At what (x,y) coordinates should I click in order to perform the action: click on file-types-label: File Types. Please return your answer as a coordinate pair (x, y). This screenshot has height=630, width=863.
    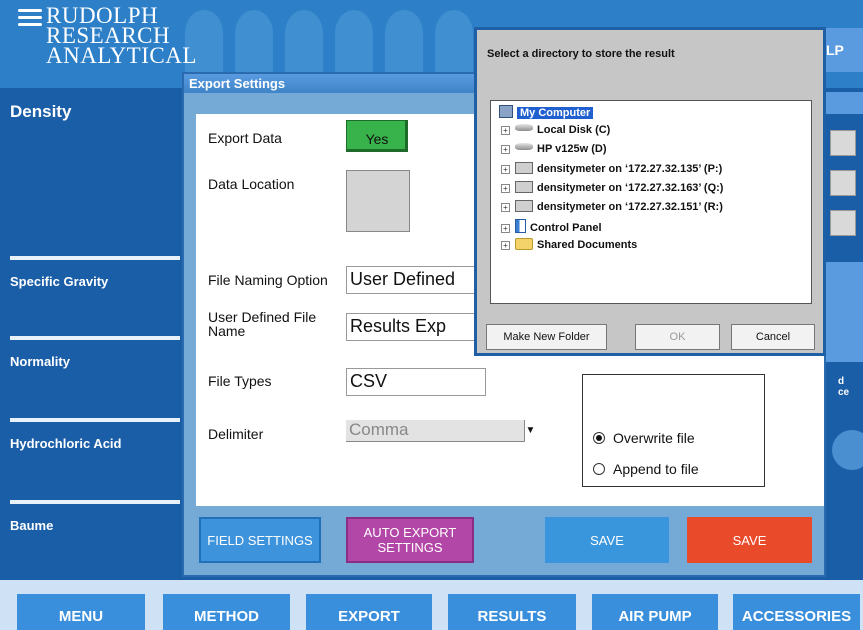
    Looking at the image, I should click on (240, 381).